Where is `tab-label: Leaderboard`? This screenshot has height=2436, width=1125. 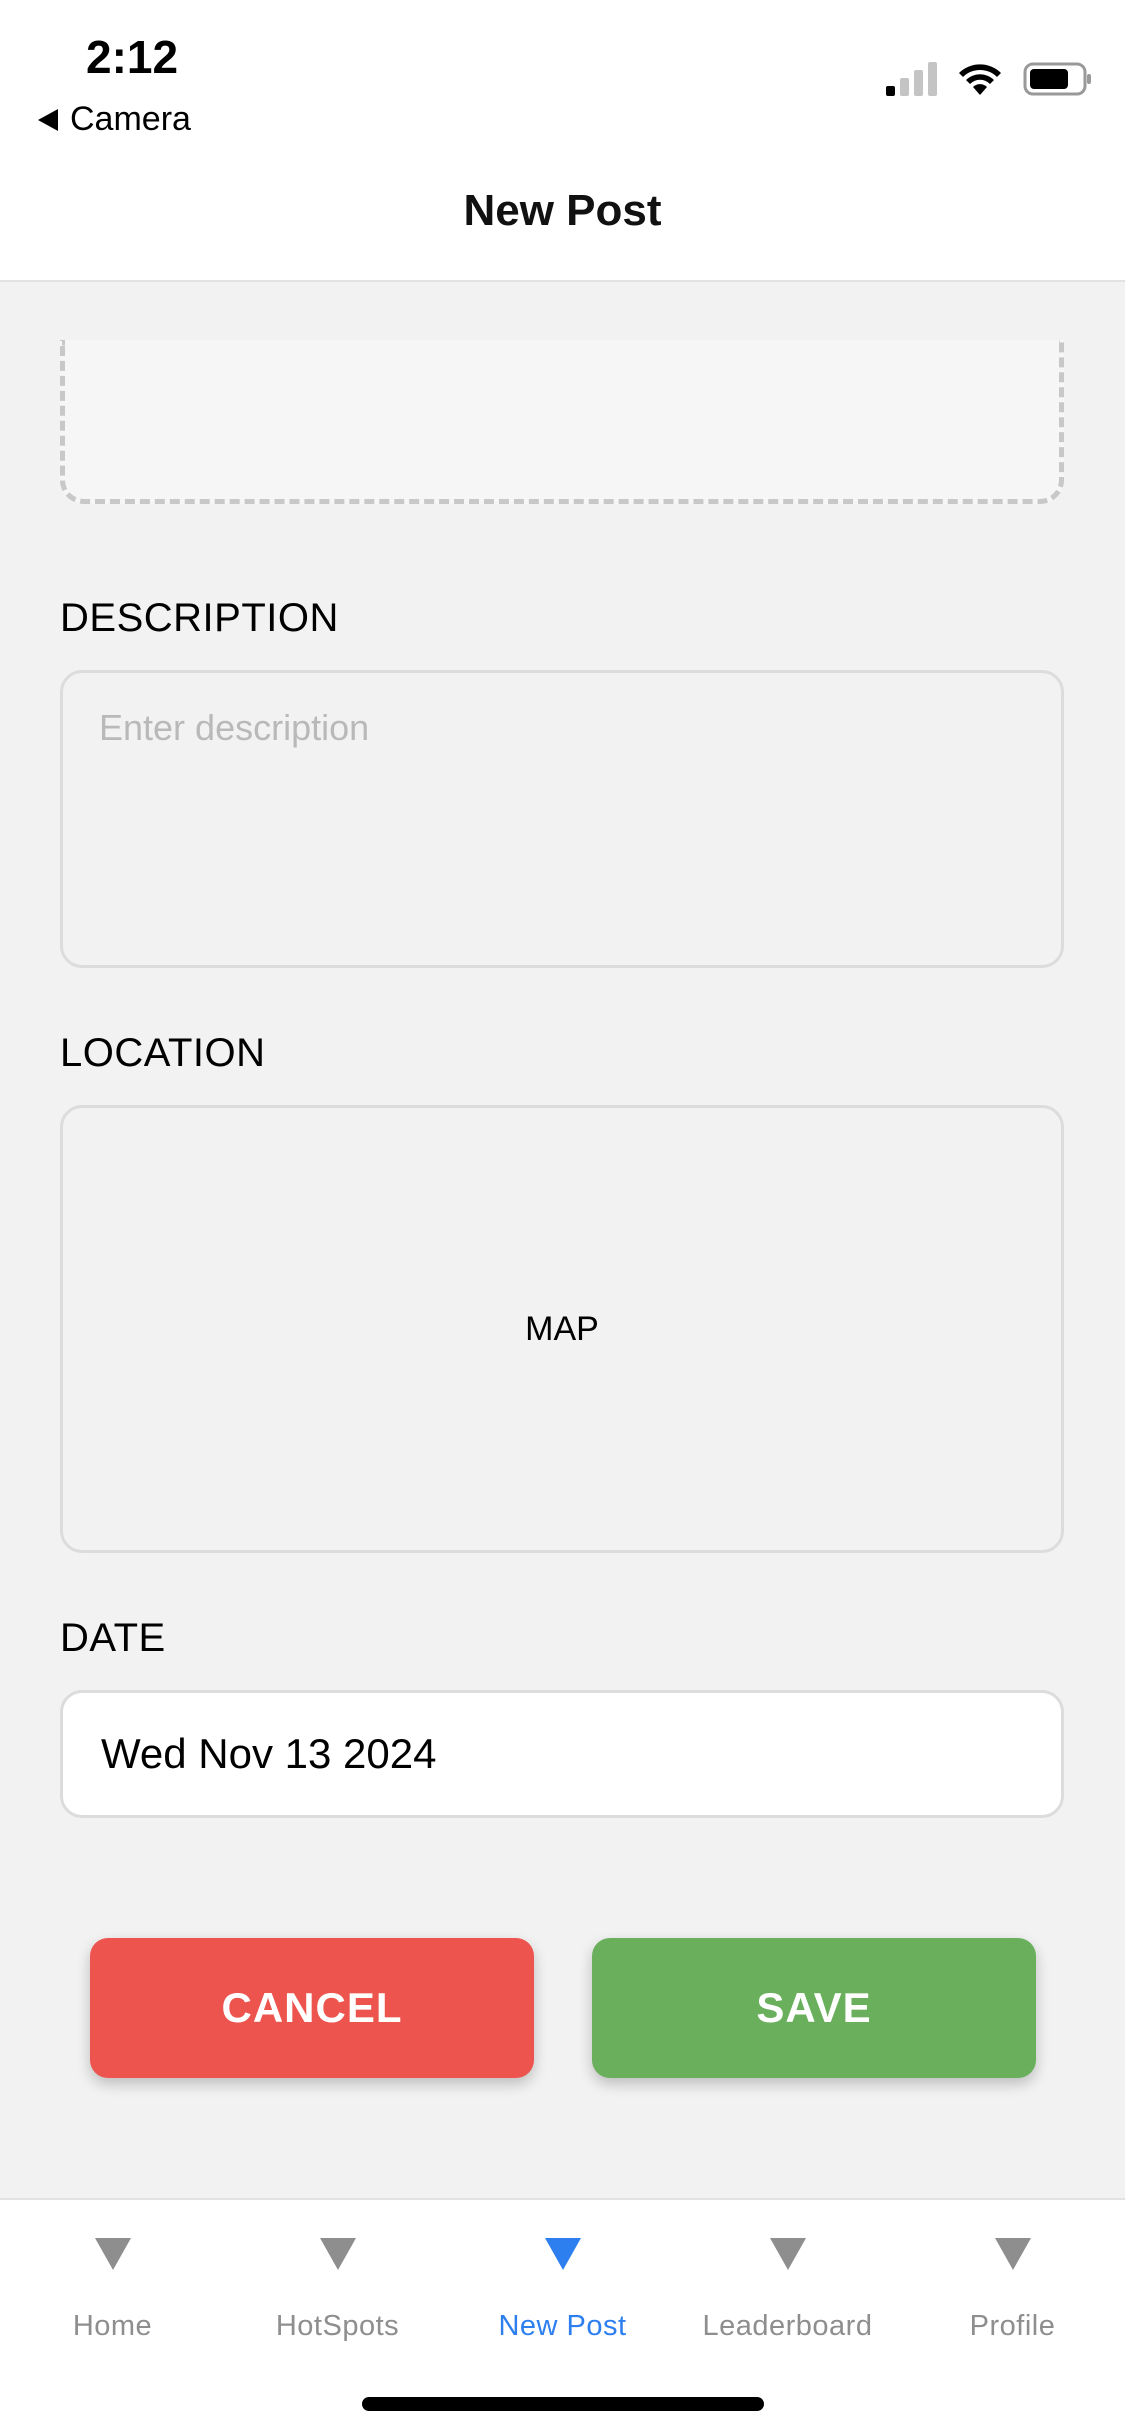 tab-label: Leaderboard is located at coordinates (787, 2326).